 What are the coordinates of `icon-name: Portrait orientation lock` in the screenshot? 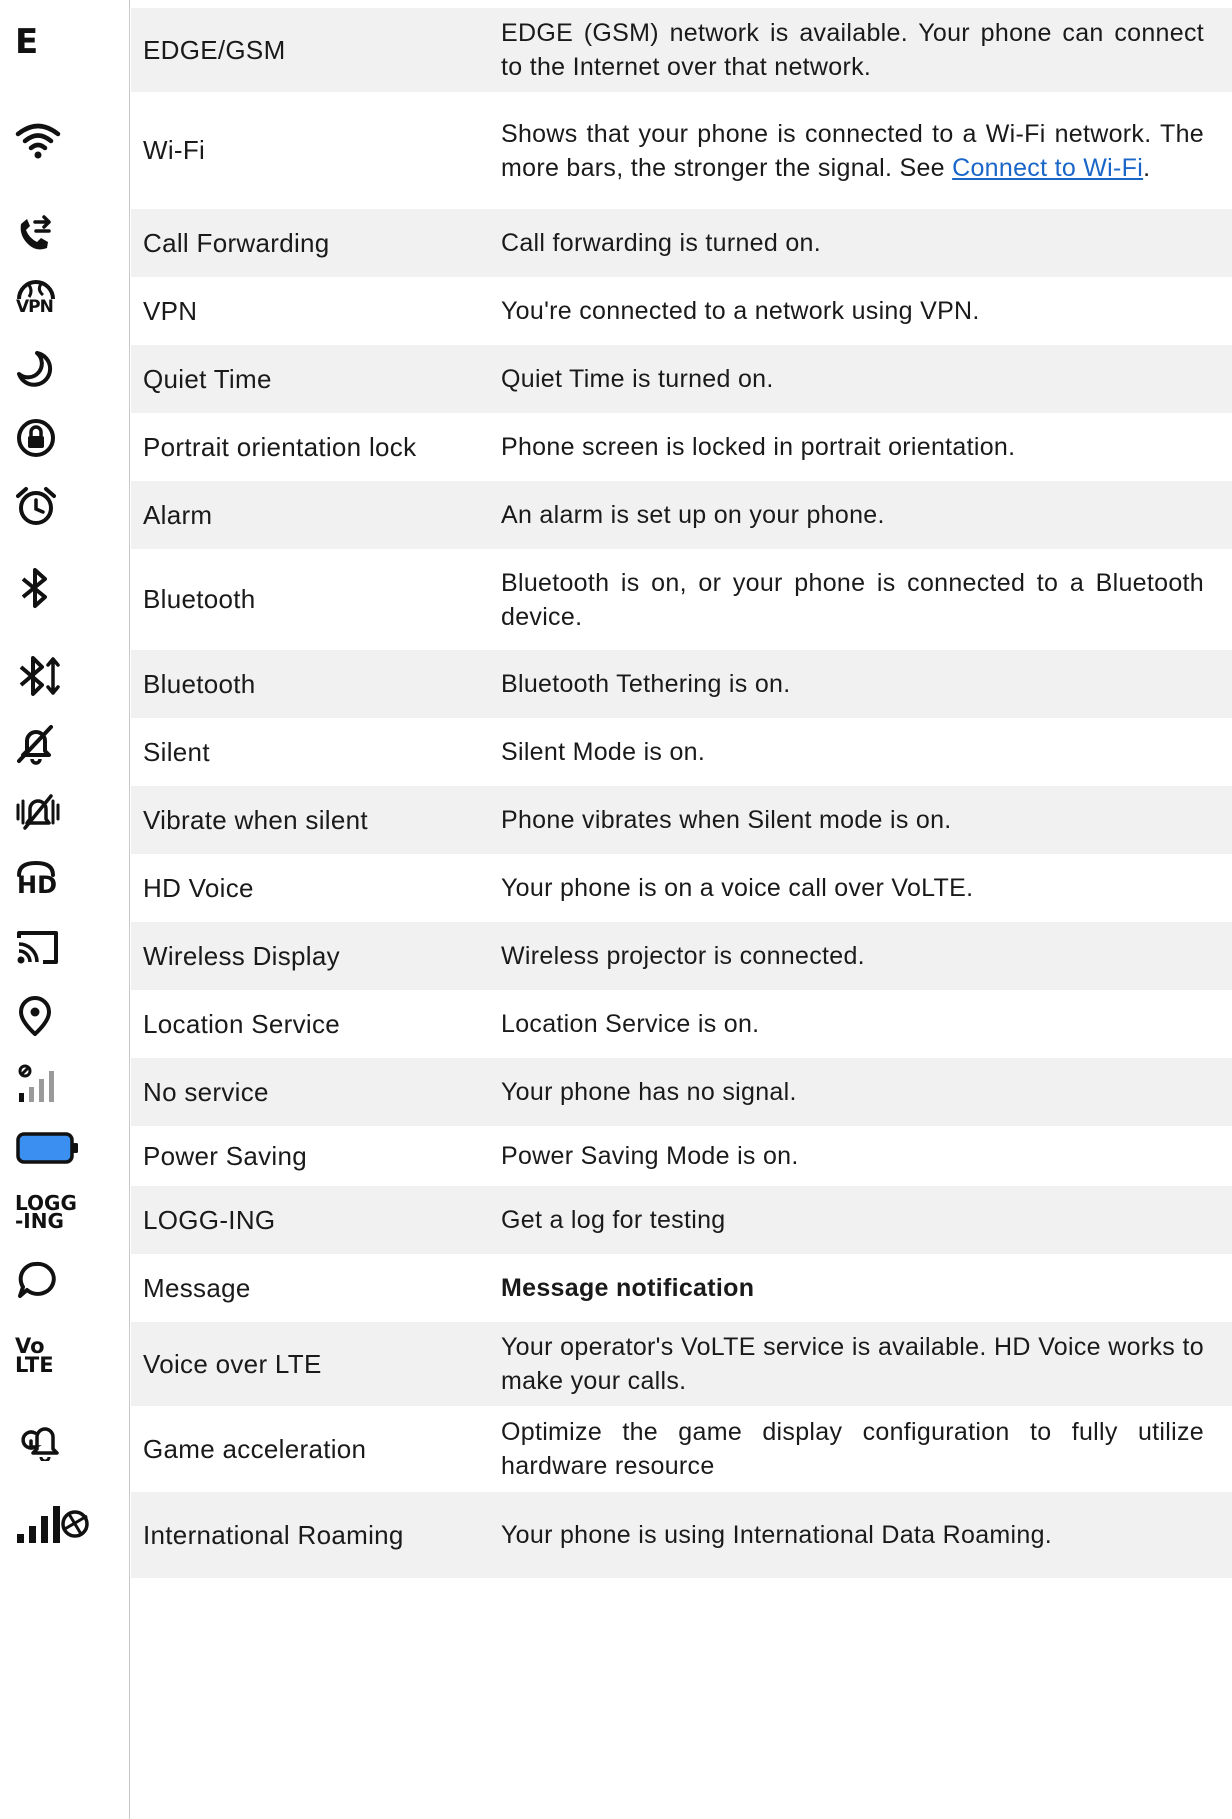 It's located at (280, 446).